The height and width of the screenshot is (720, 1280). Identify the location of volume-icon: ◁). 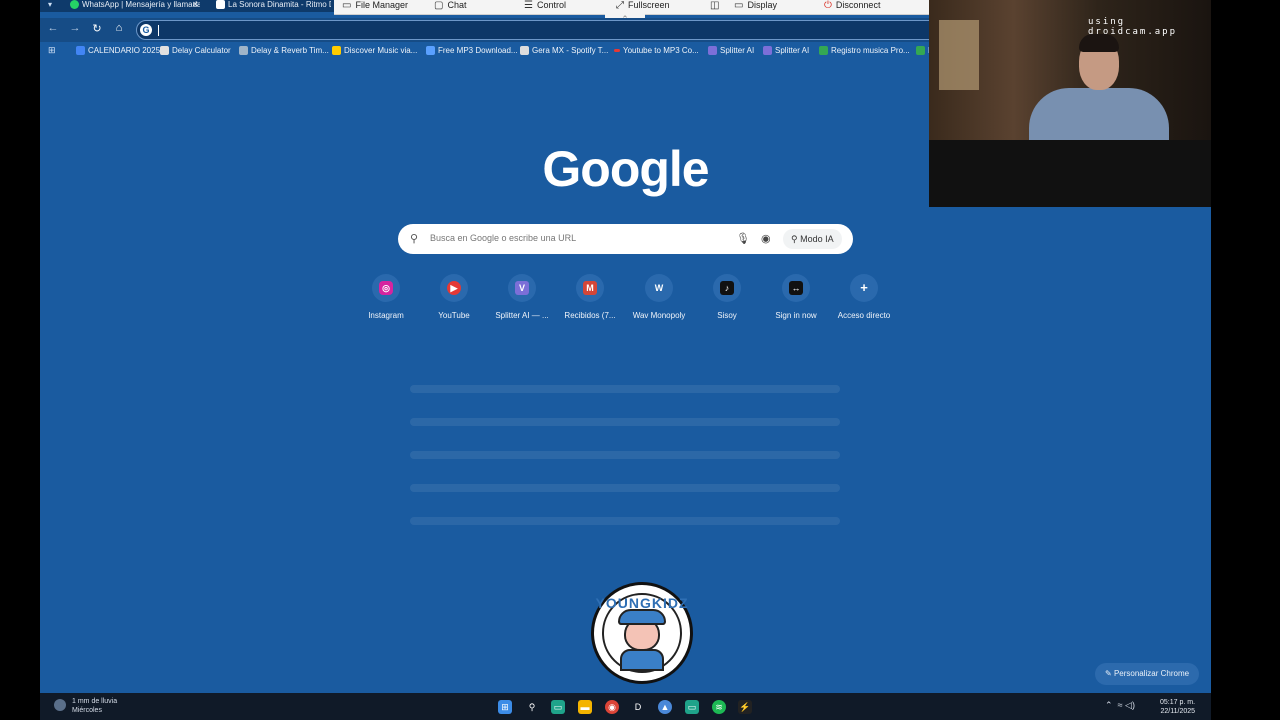
(1130, 705).